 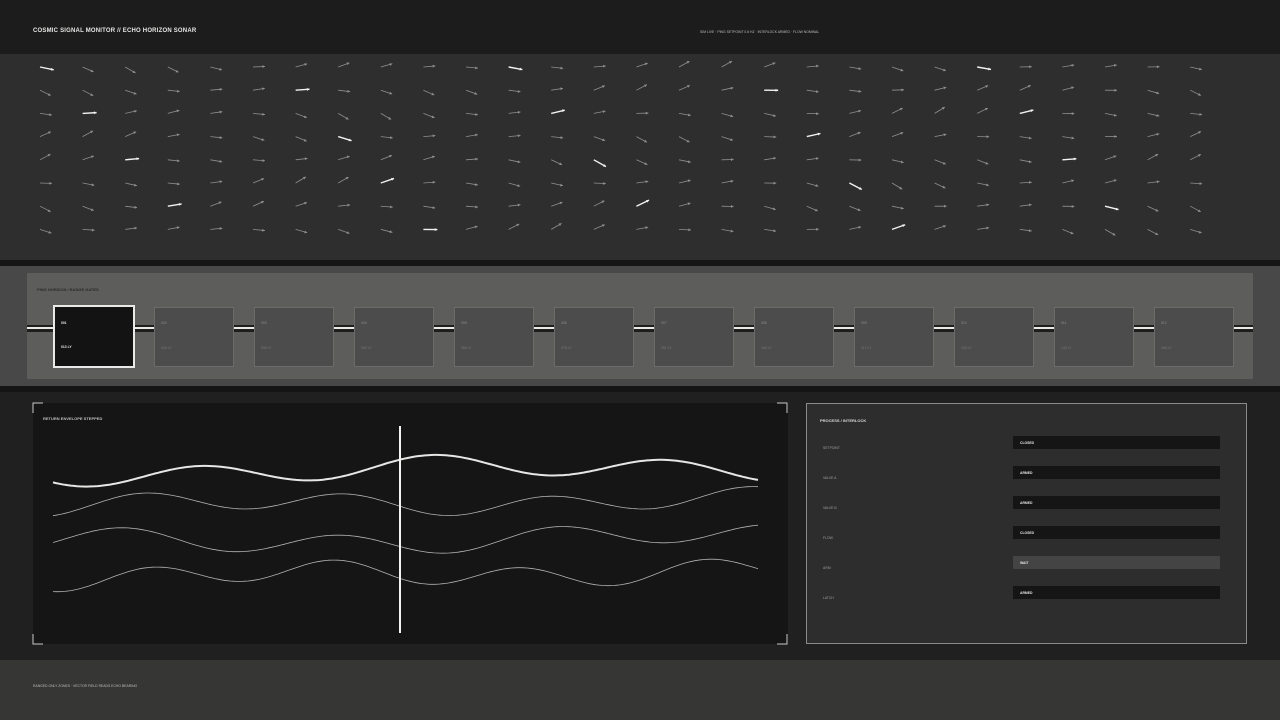 What do you see at coordinates (94, 336) in the screenshot?
I see `range-gate-card: 001 013 LY` at bounding box center [94, 336].